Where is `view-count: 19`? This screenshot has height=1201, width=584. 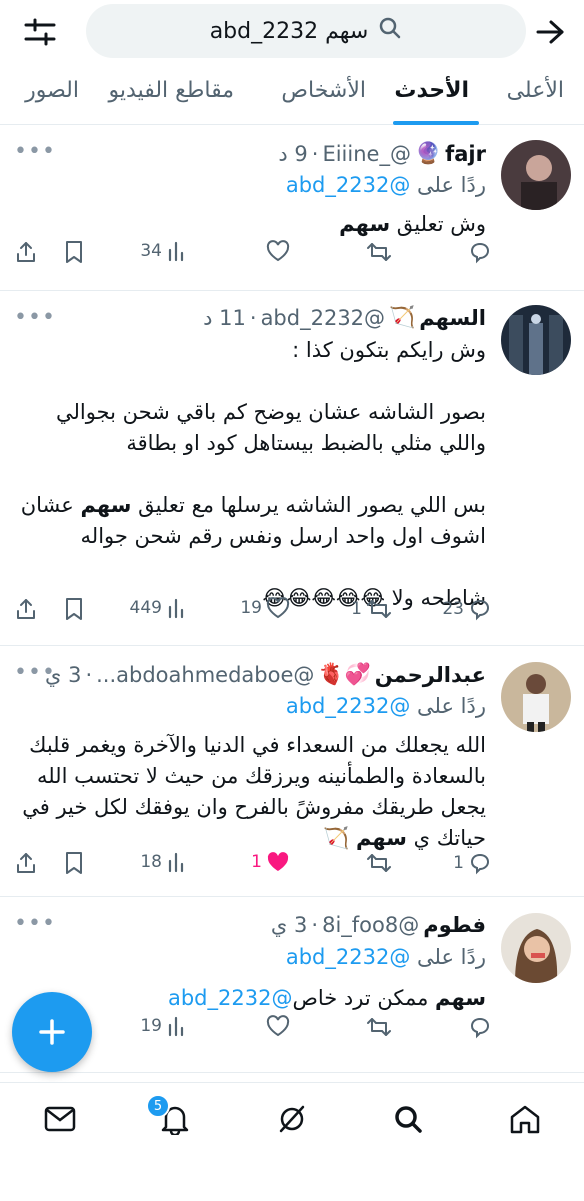
view-count: 19 is located at coordinates (151, 1026).